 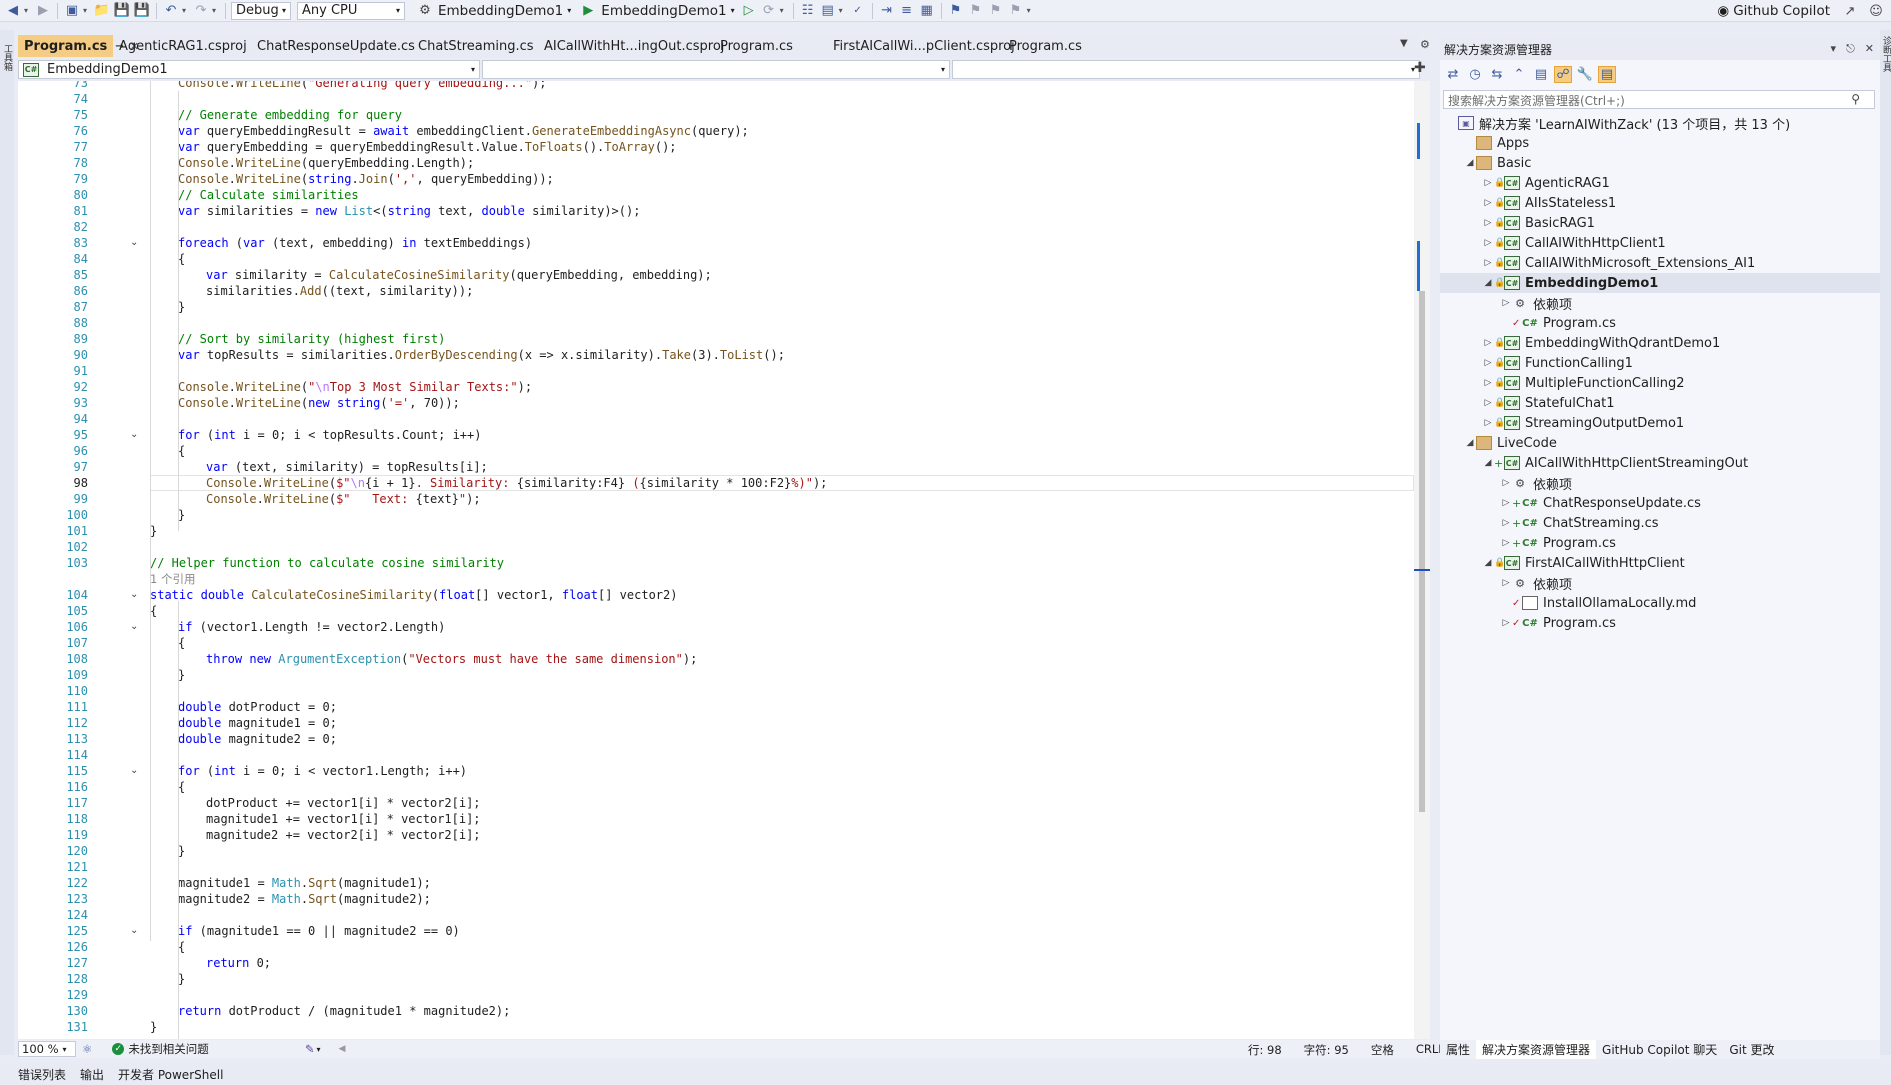 I want to click on tree-node: ✓ C# Program.cs, so click(x=1660, y=323).